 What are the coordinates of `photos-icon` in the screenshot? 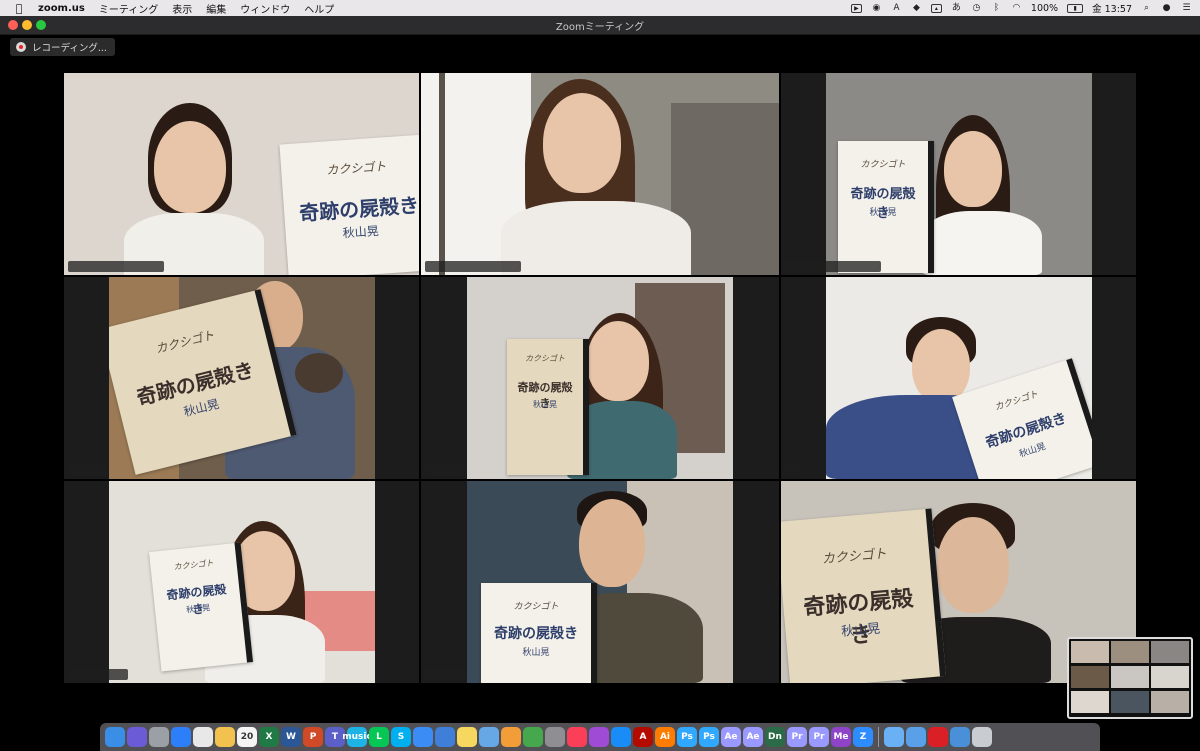 It's located at (225, 737).